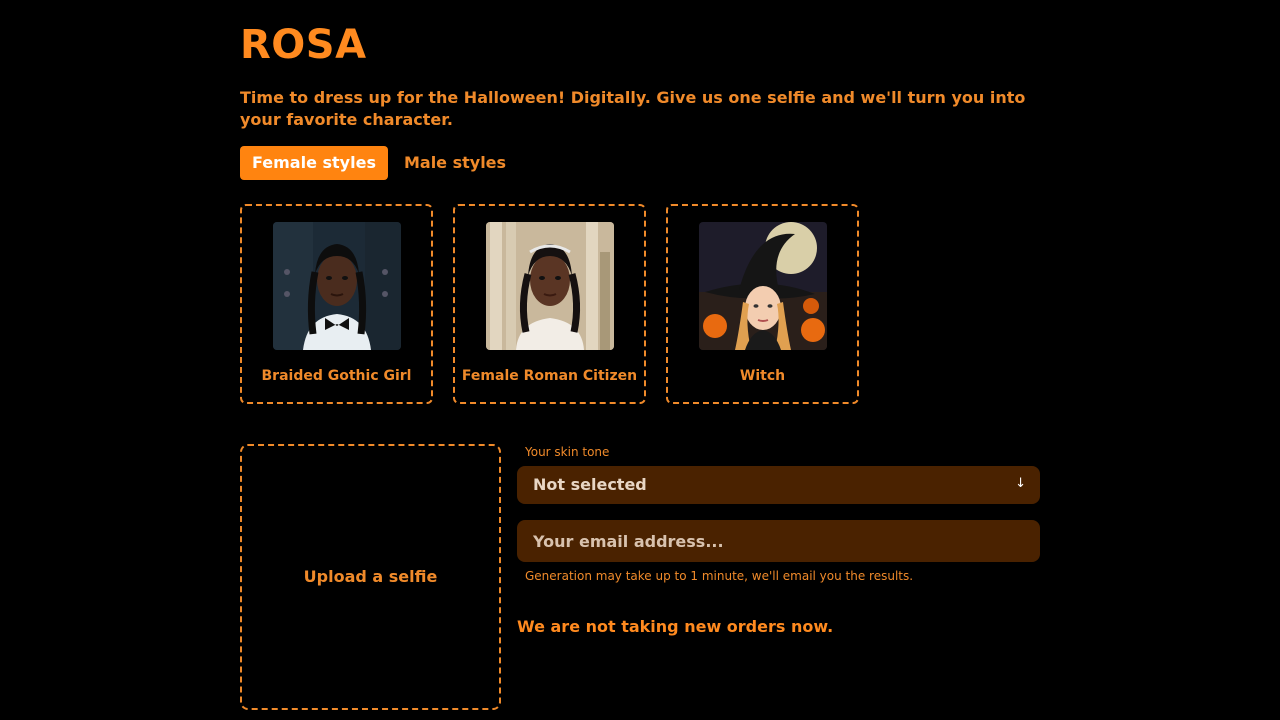  Describe the element at coordinates (314, 163) in the screenshot. I see `tab-female-styles: Female styles` at that location.